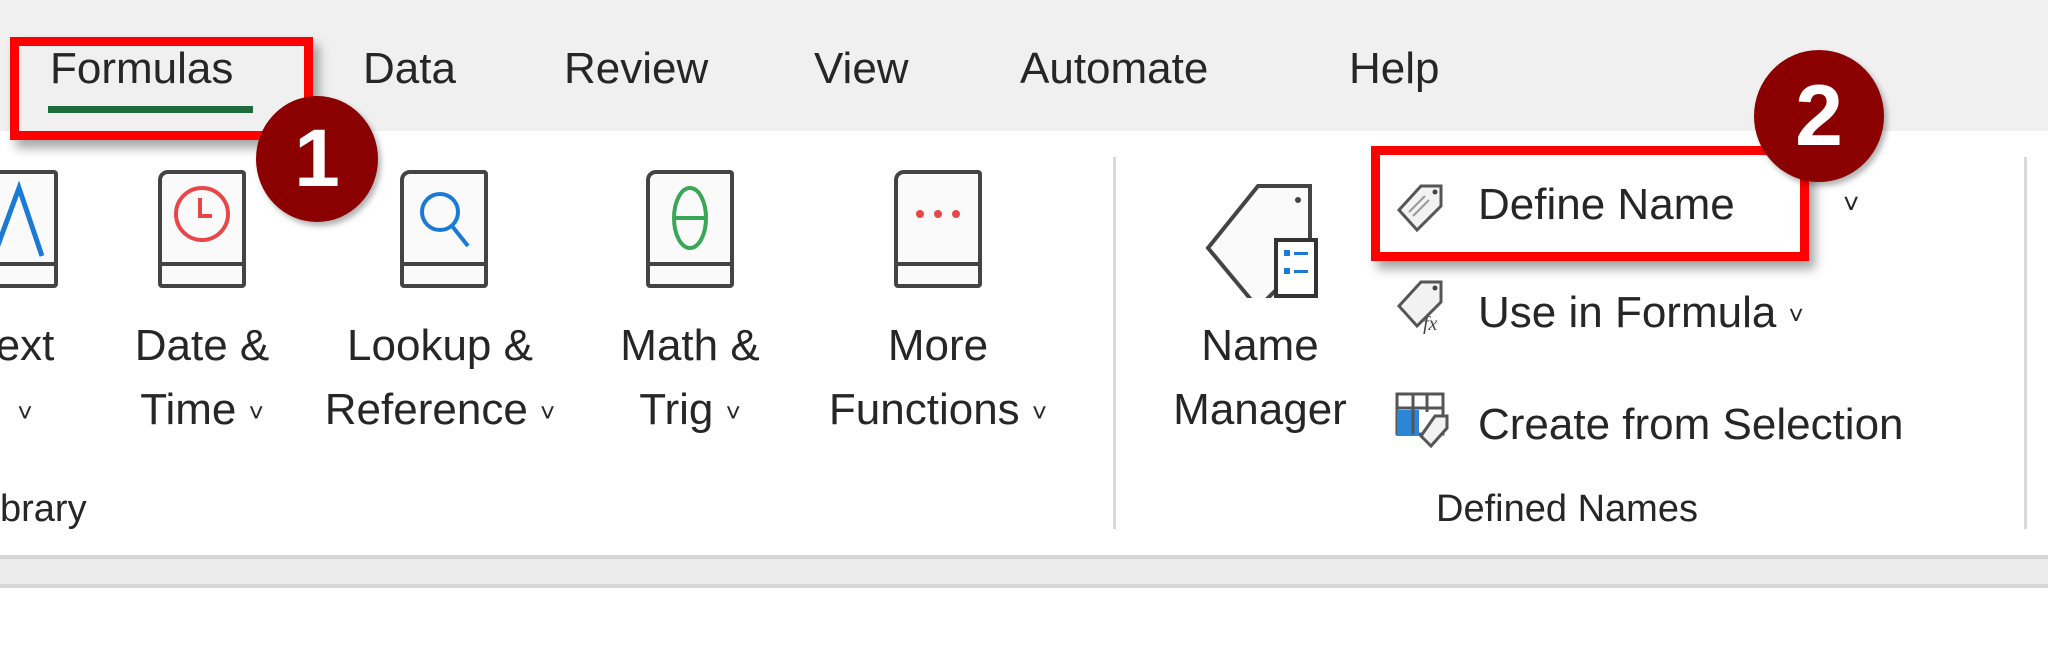 This screenshot has width=2048, height=667. Describe the element at coordinates (202, 229) in the screenshot. I see `date-time-icon` at that location.